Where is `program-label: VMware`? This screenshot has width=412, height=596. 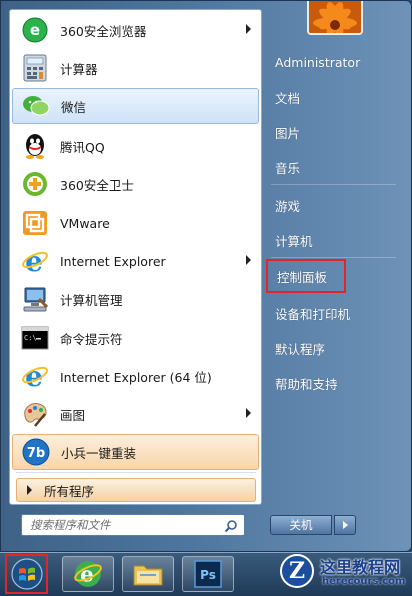 program-label: VMware is located at coordinates (85, 223).